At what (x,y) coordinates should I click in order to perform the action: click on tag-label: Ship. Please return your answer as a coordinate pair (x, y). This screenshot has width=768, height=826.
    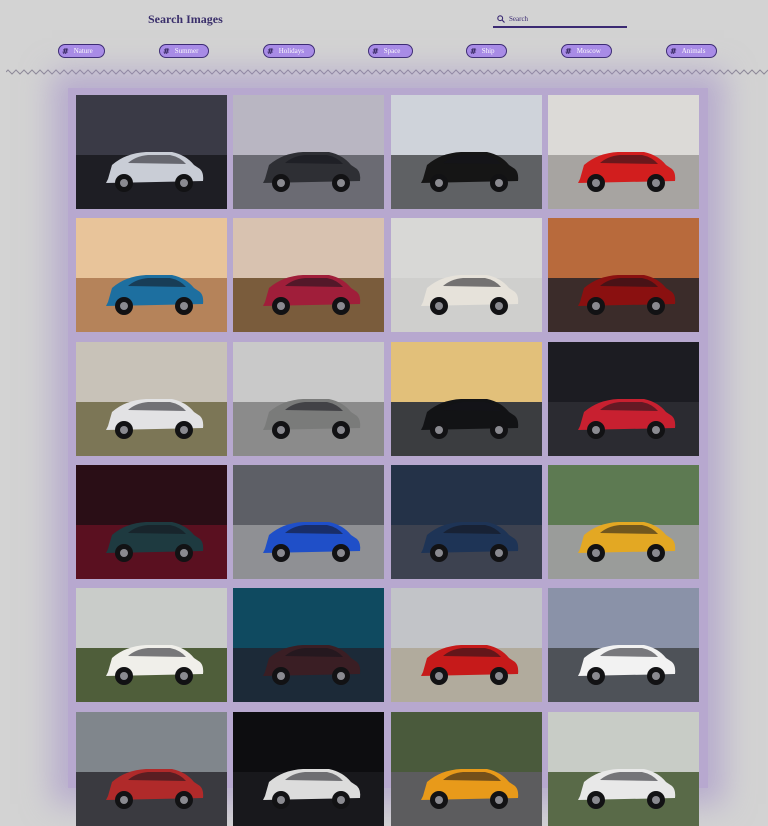
    Looking at the image, I should click on (488, 51).